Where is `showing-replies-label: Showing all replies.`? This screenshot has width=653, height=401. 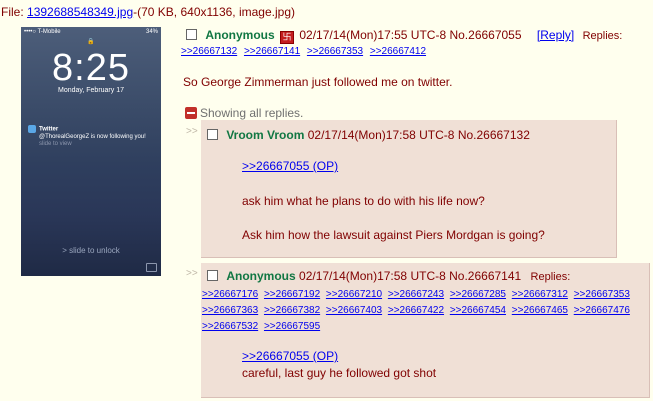 showing-replies-label: Showing all replies. is located at coordinates (252, 113).